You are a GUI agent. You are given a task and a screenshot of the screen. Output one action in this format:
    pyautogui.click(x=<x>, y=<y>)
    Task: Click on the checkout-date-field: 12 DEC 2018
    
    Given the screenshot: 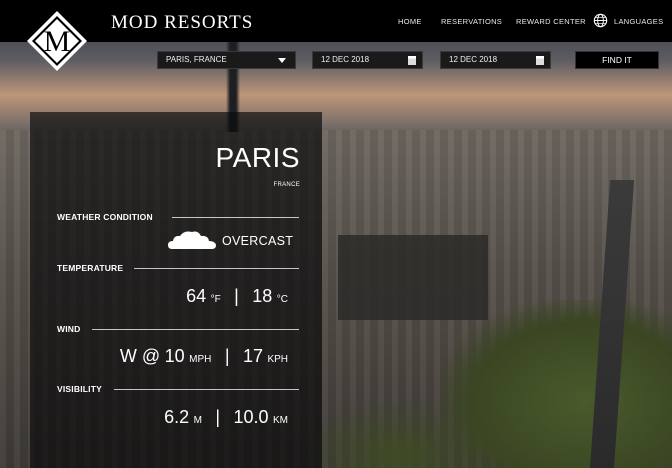 What is the action you would take?
    pyautogui.click(x=495, y=60)
    